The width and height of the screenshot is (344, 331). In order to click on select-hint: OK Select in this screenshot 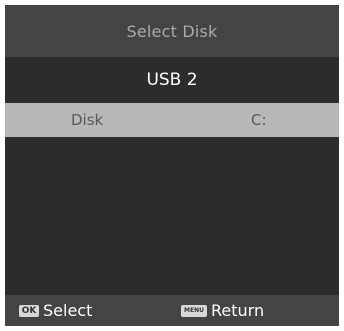, I will do `click(55, 310)`.